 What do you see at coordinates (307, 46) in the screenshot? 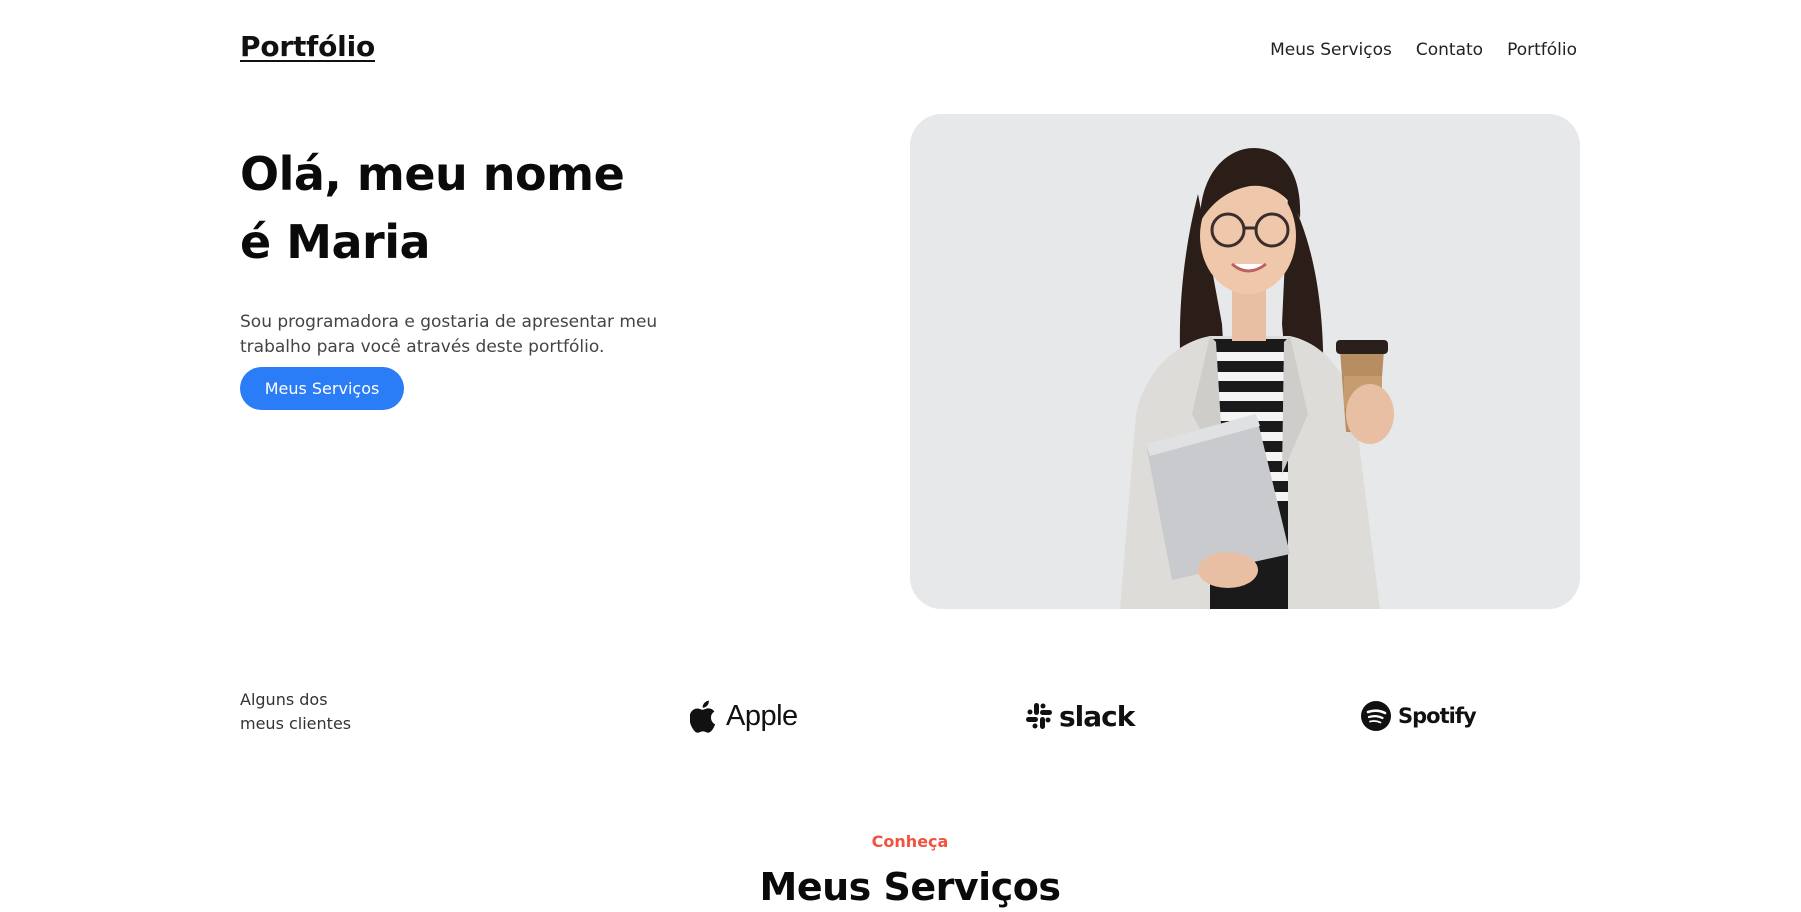
I see `site-logo: Portfólio` at bounding box center [307, 46].